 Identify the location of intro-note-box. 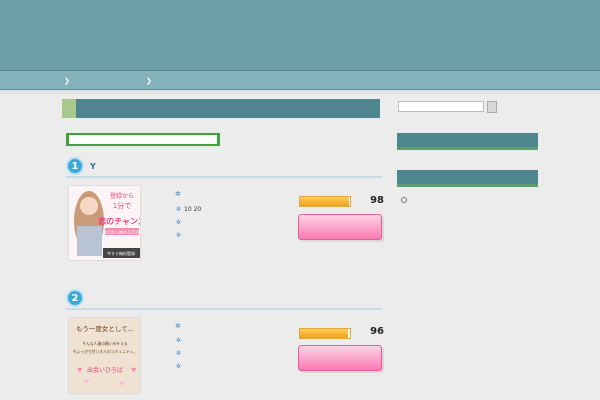
(143, 139).